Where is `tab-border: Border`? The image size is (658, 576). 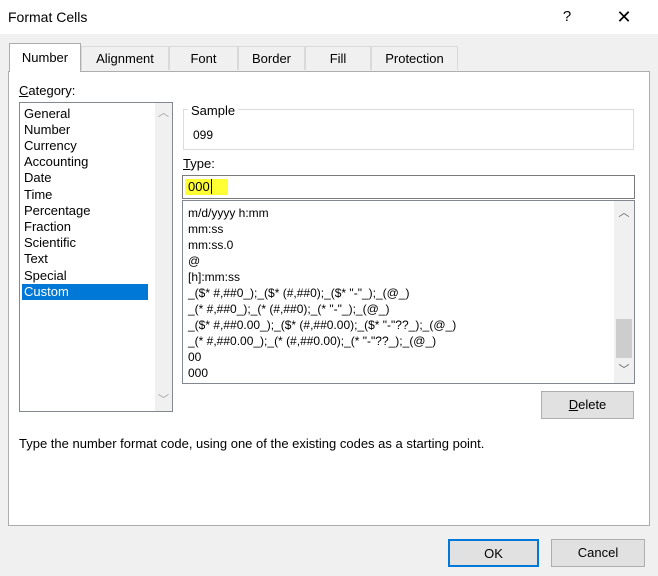
tab-border: Border is located at coordinates (271, 58).